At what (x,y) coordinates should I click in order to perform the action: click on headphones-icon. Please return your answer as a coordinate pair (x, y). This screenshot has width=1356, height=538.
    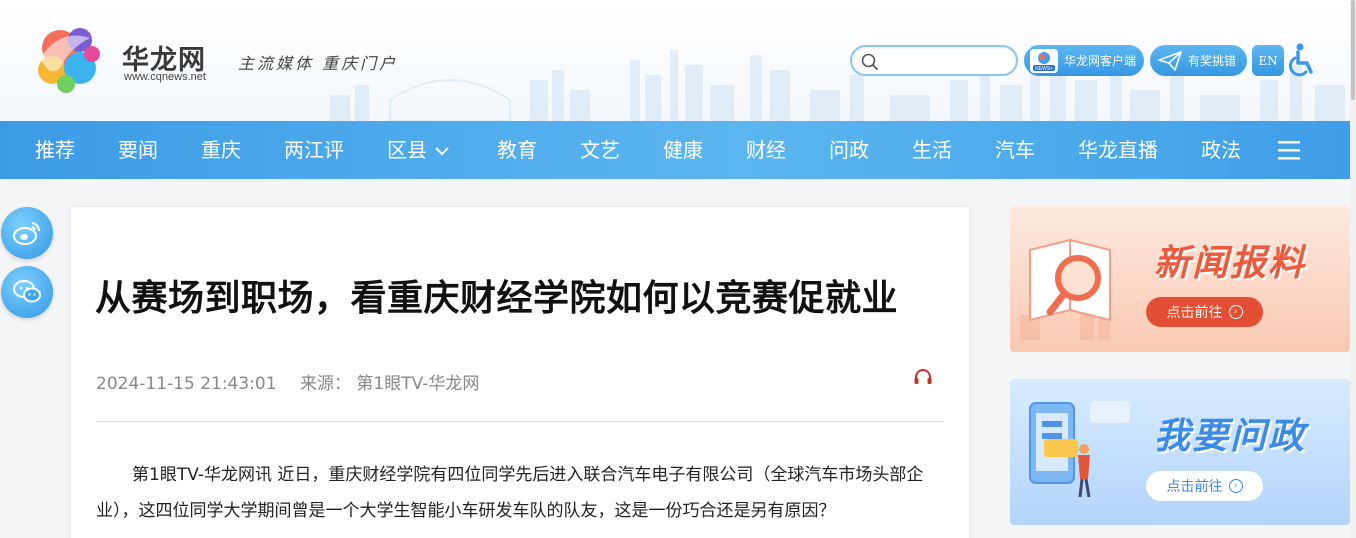
    Looking at the image, I should click on (923, 377).